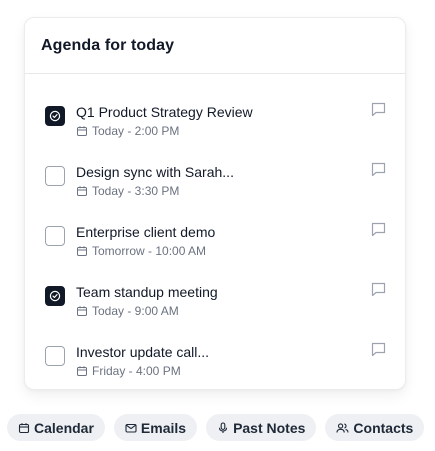 The width and height of the screenshot is (435, 451). Describe the element at coordinates (108, 45) in the screenshot. I see `card-title: Agenda for today` at that location.